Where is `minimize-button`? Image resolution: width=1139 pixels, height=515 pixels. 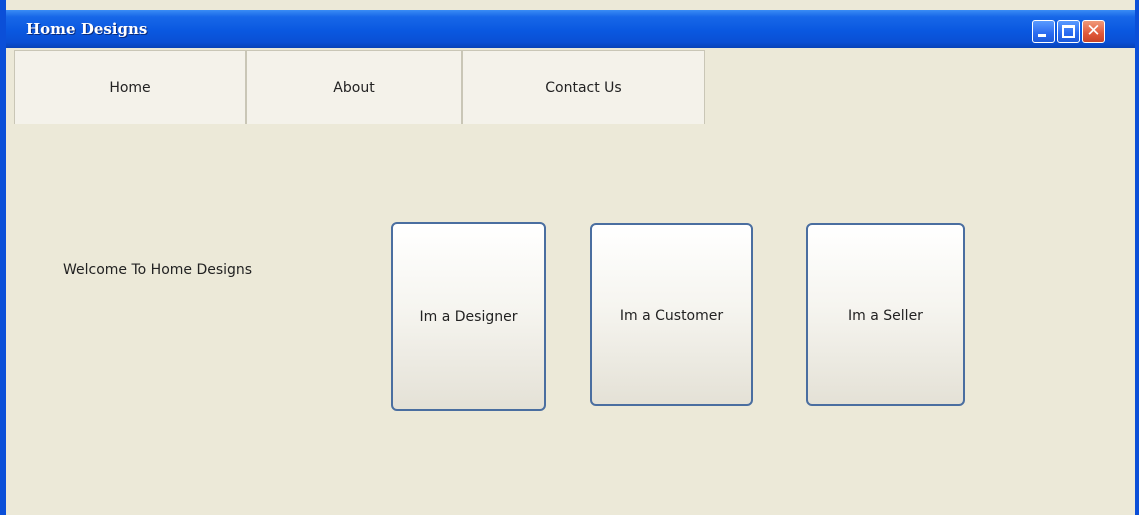 minimize-button is located at coordinates (1043, 31).